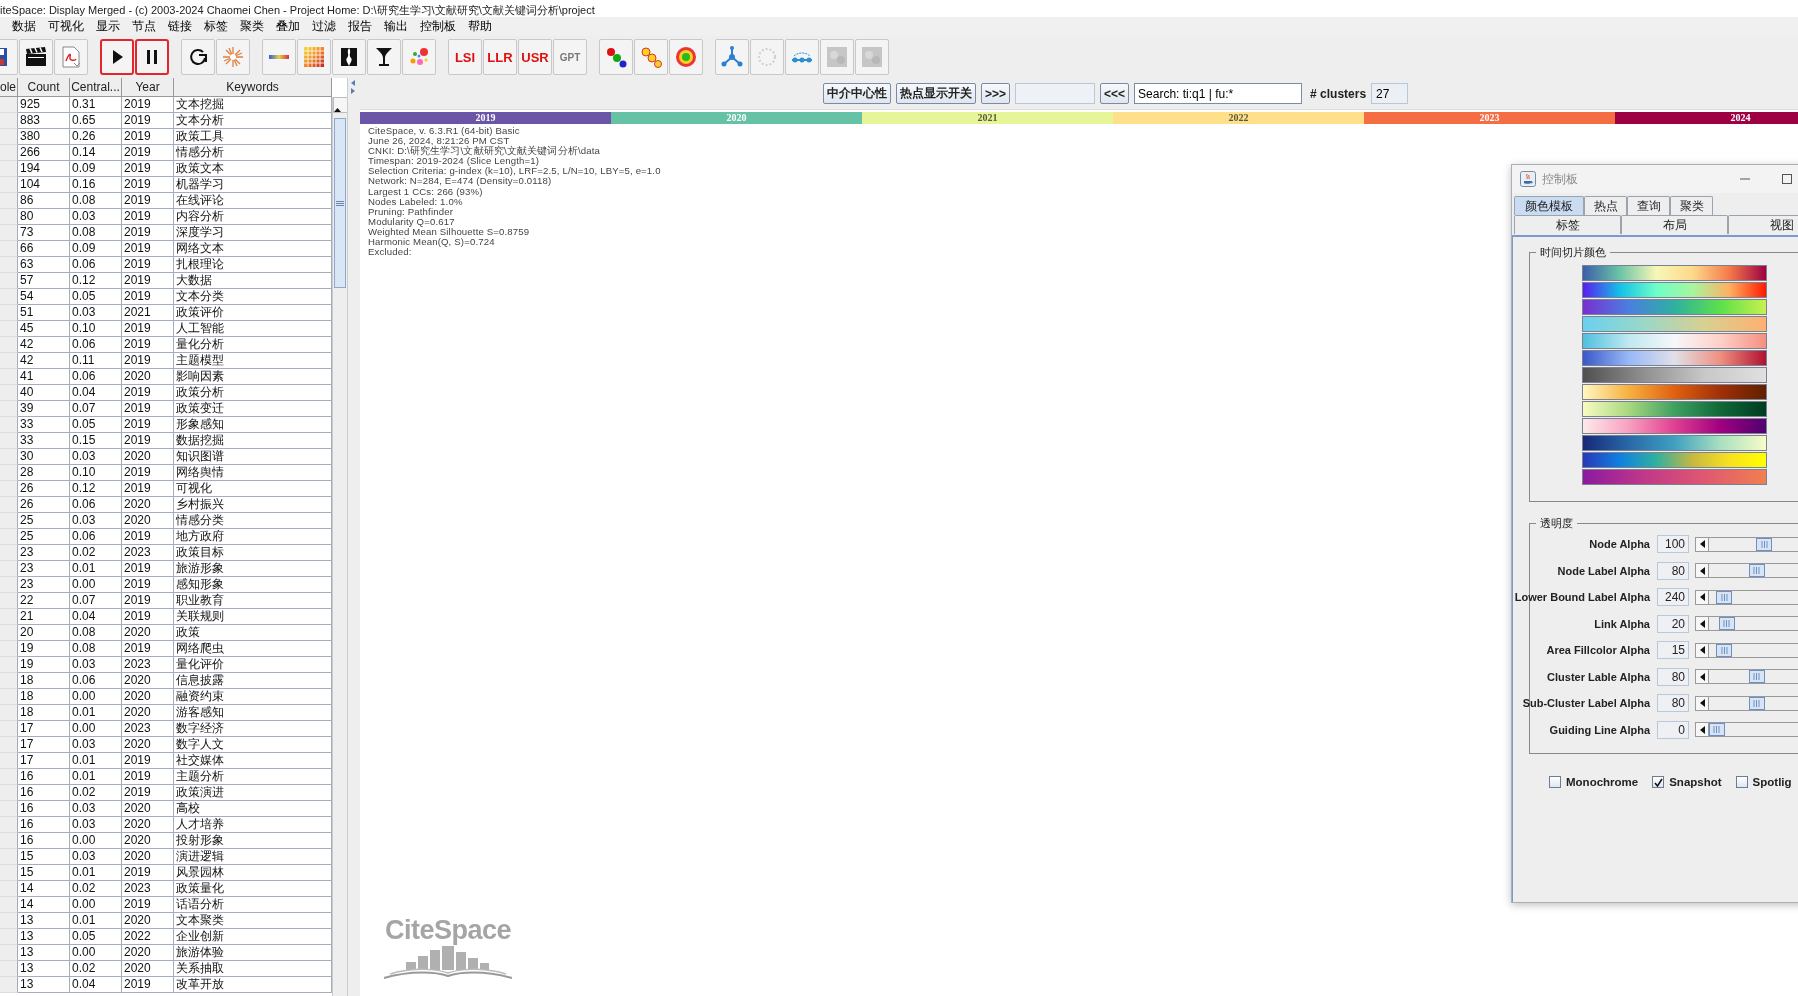 The height and width of the screenshot is (996, 1798). Describe the element at coordinates (1115, 93) in the screenshot. I see `toolbar-button: <<<` at that location.